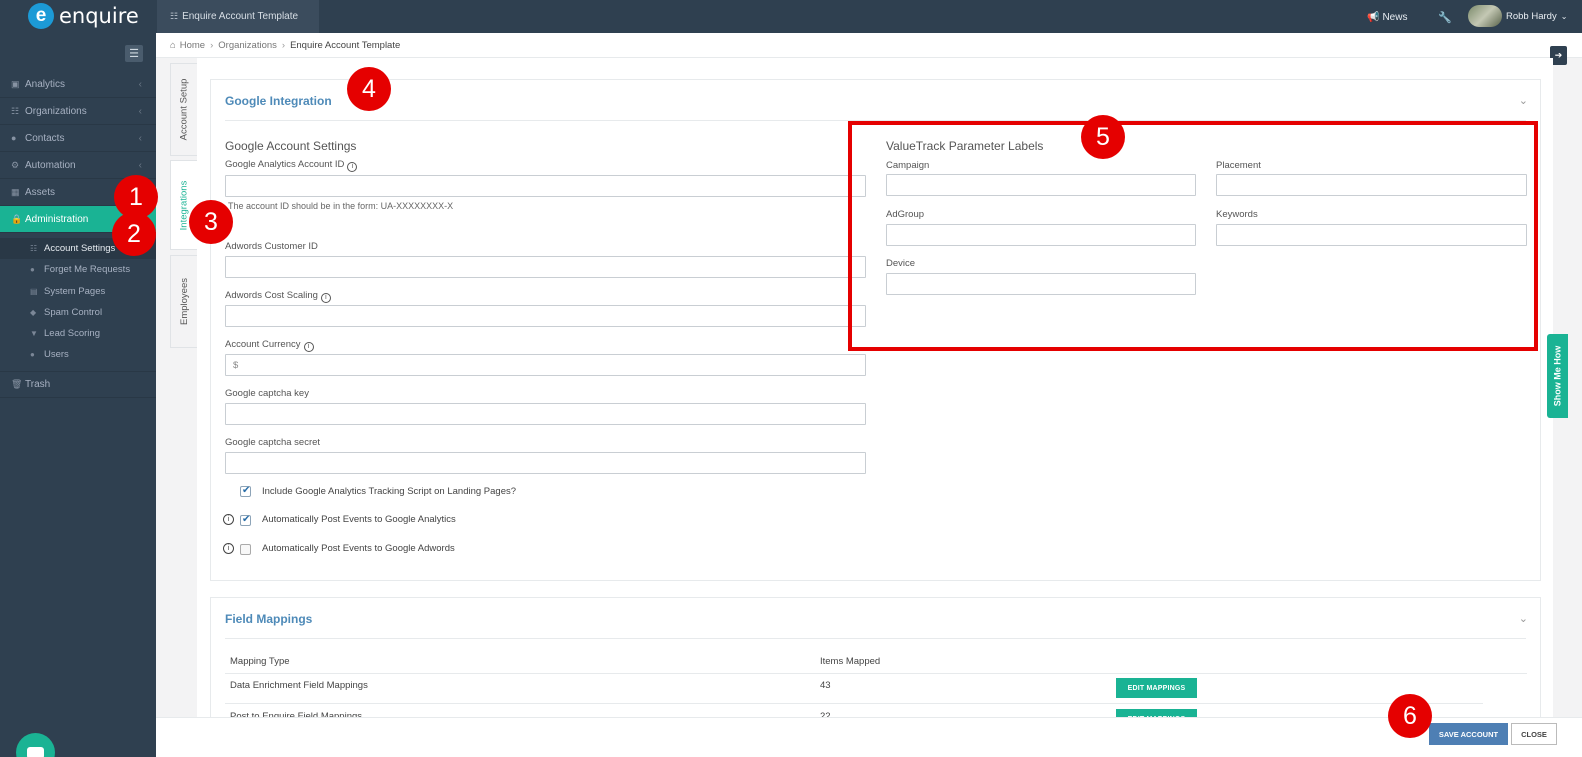 The image size is (1582, 757). I want to click on sidebar-item-trash: 🗑 Trash, so click(78, 384).